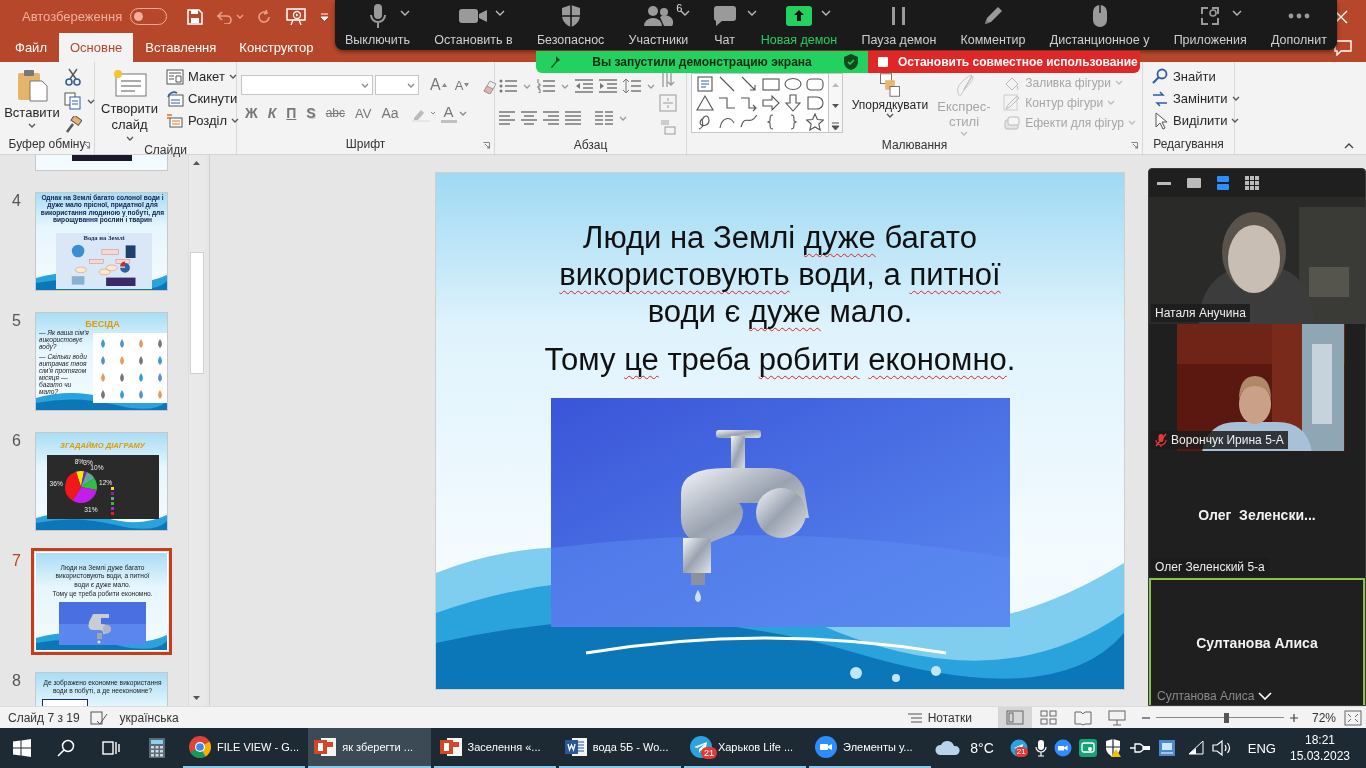 The width and height of the screenshot is (1366, 768). What do you see at coordinates (202, 120) in the screenshot?
I see `section-button: Розділ` at bounding box center [202, 120].